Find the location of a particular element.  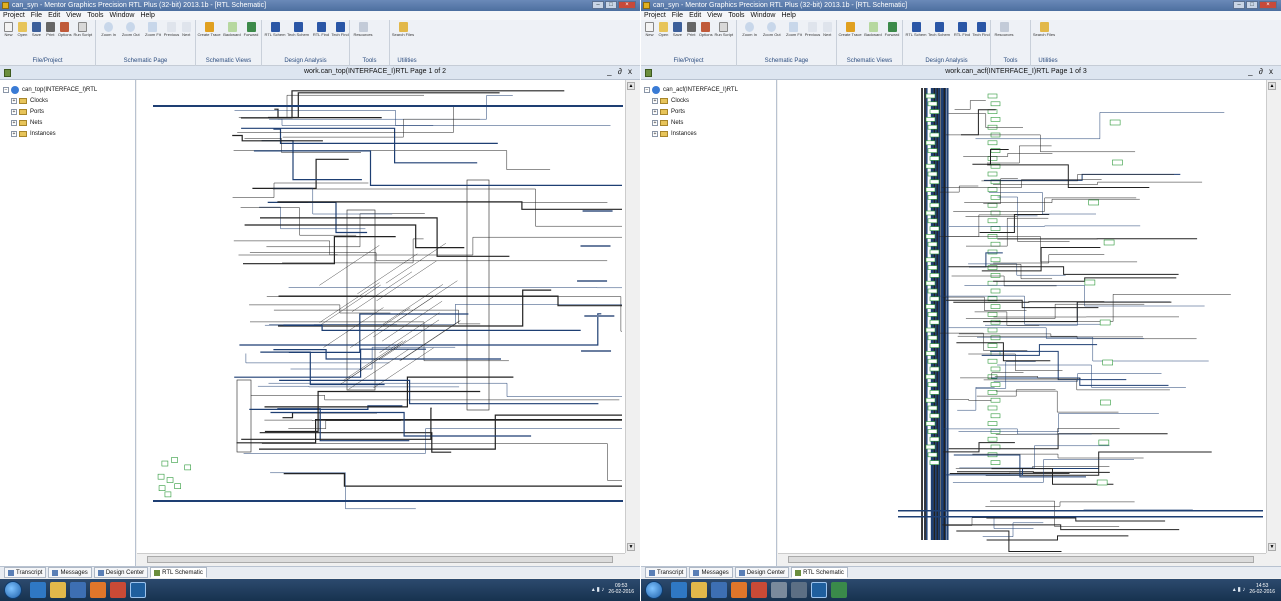

tree-item-ports: + Ports is located at coordinates (67, 111).